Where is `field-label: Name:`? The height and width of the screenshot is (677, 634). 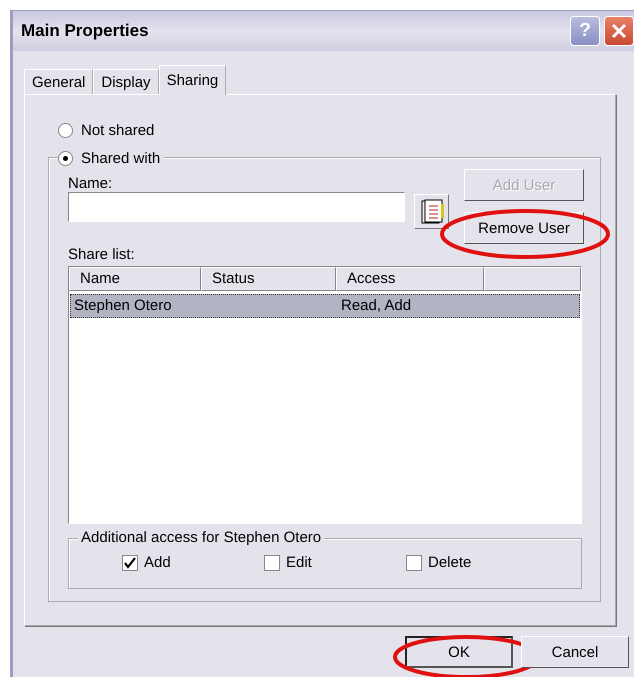 field-label: Name: is located at coordinates (90, 183).